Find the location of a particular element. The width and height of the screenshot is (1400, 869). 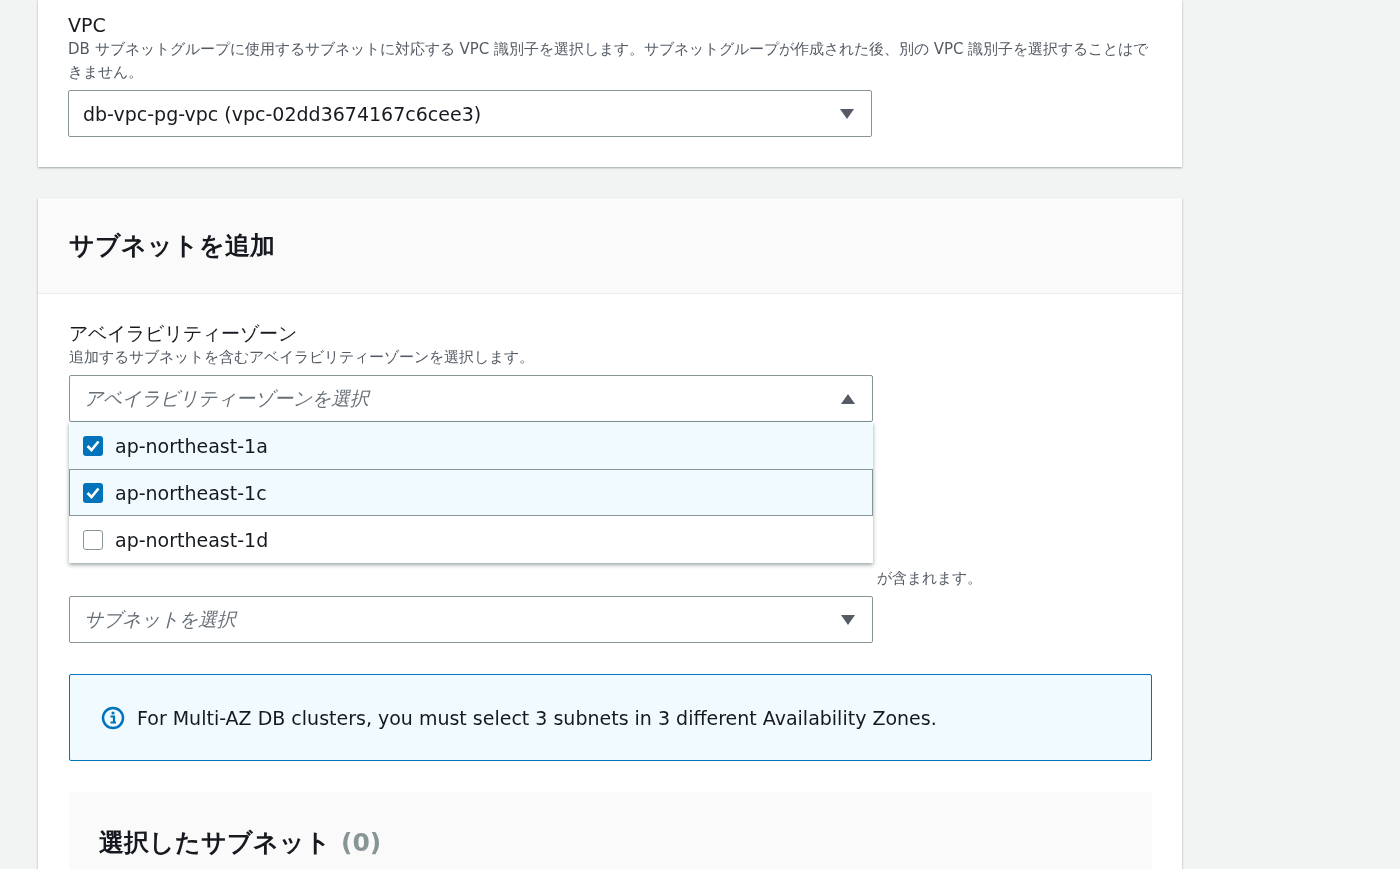

dropdown-option: ap-northeast-1d is located at coordinates (471, 539).